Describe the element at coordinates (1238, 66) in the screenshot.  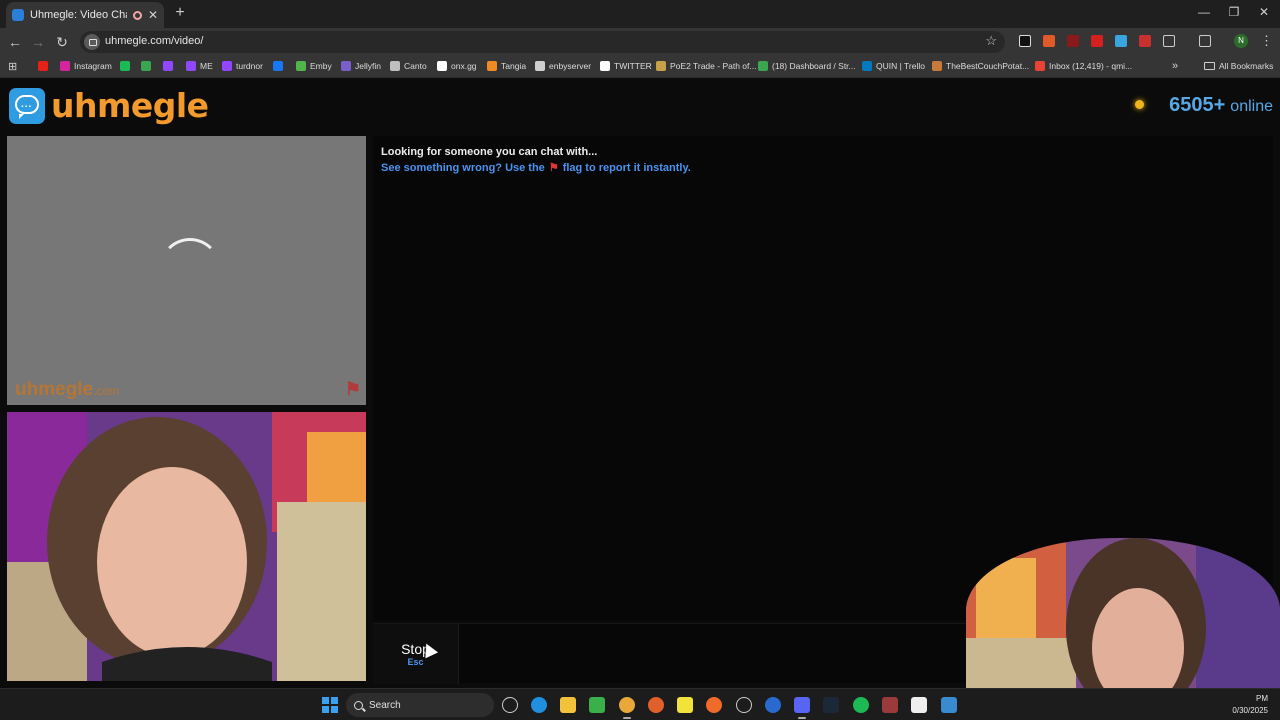
I see `all-bookmarks-button: All Bookmarks` at that location.